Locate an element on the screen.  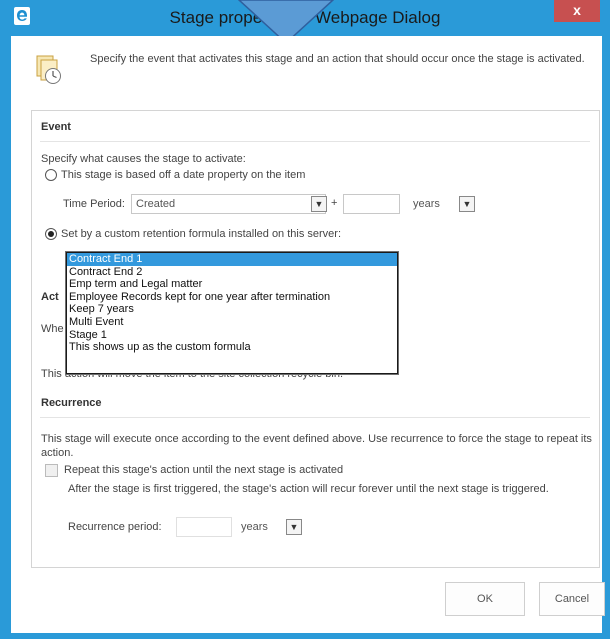
formula-option: Stage 1 is located at coordinates (232, 335).